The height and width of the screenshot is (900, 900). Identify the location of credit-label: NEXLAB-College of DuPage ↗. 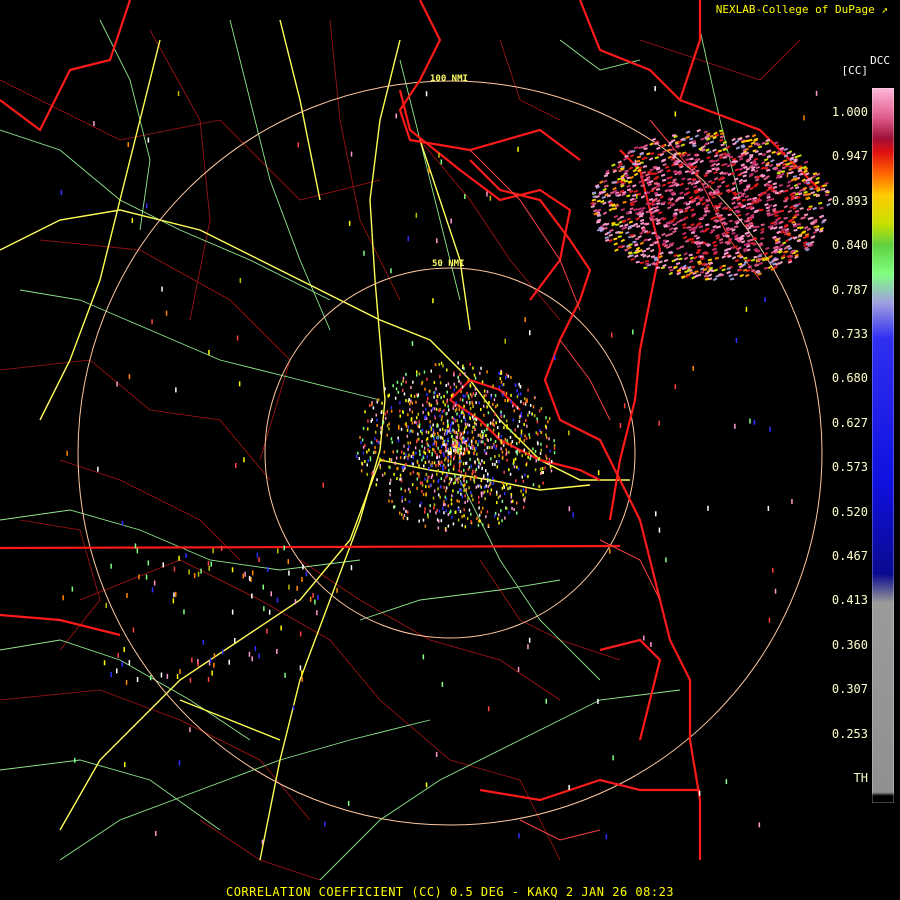
(802, 9).